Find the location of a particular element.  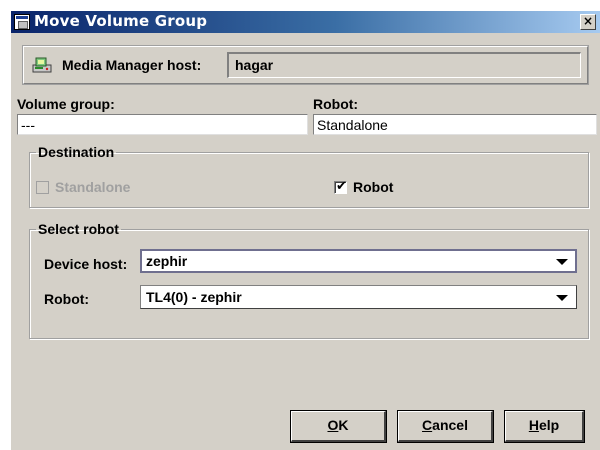

help-label: elp is located at coordinates (549, 425).